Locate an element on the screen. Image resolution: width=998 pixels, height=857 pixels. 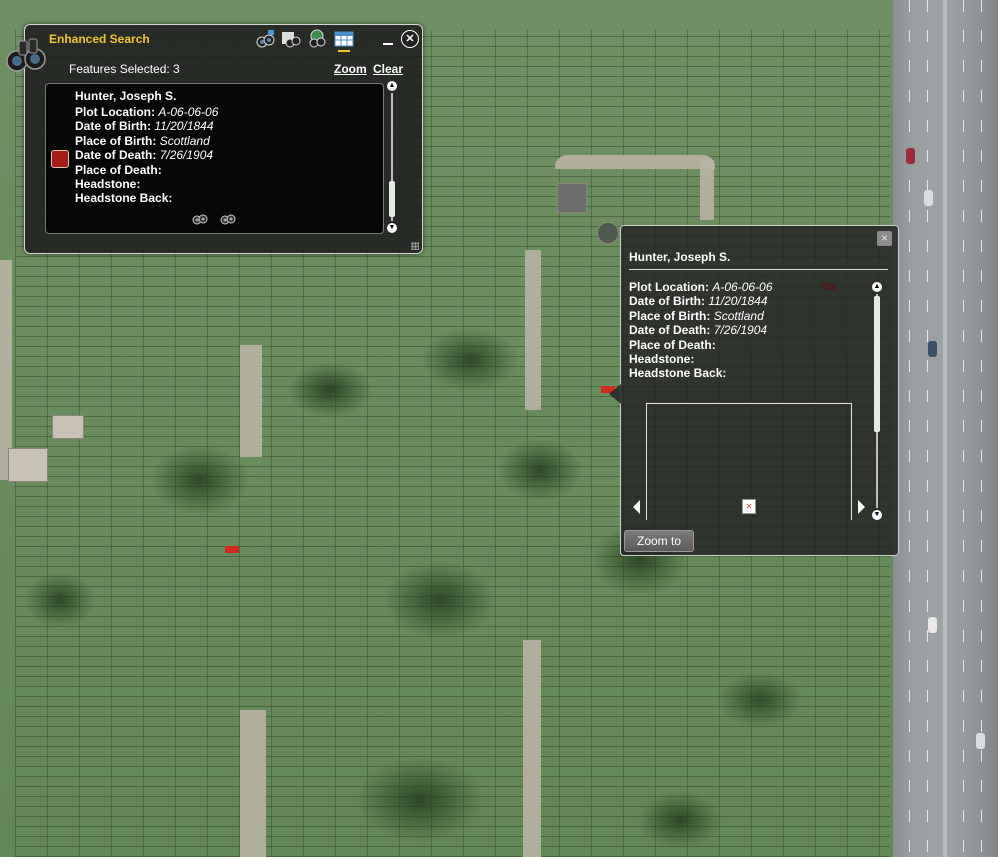
popup-attr-date-of-death: Date of Death: 7/26/1904 is located at coordinates (698, 330).